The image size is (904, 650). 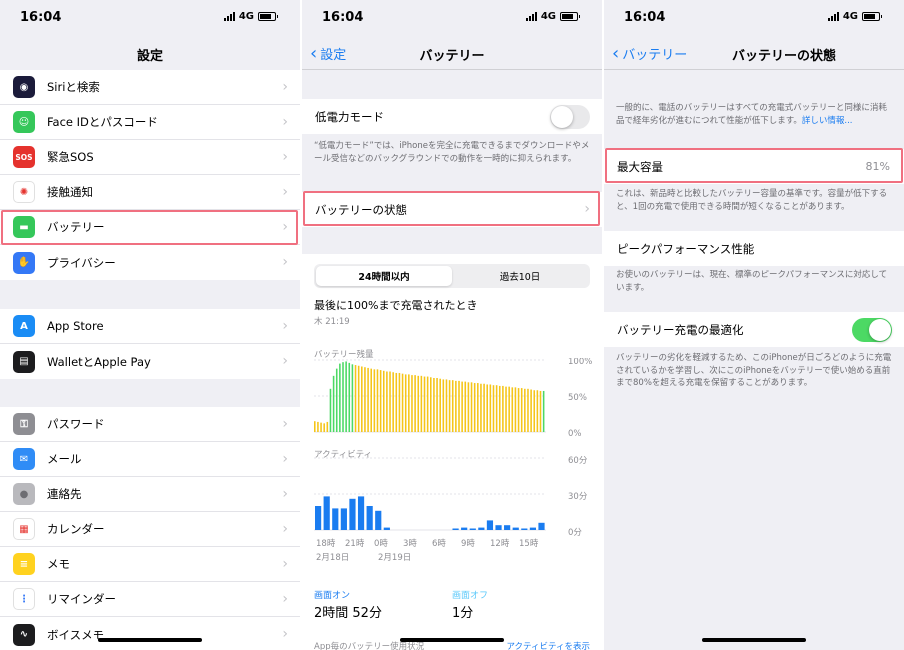 What do you see at coordinates (430, 513) in the screenshot?
I see `activity-bars` at bounding box center [430, 513].